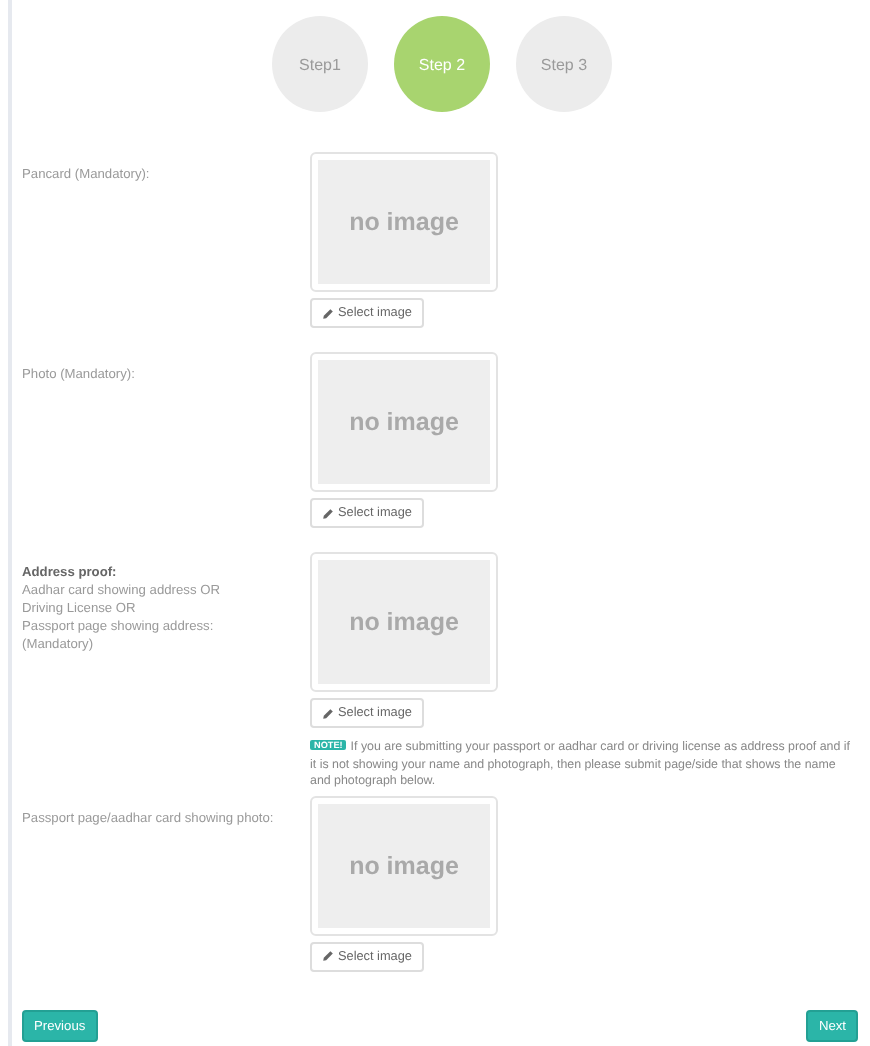 The width and height of the screenshot is (870, 1046). I want to click on step-circle: Step 3, so click(564, 64).